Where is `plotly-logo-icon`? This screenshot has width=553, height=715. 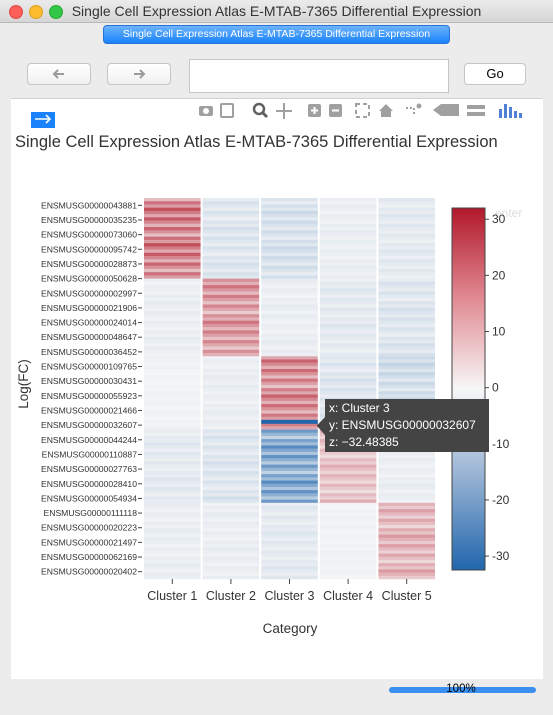
plotly-logo-icon is located at coordinates (510, 111).